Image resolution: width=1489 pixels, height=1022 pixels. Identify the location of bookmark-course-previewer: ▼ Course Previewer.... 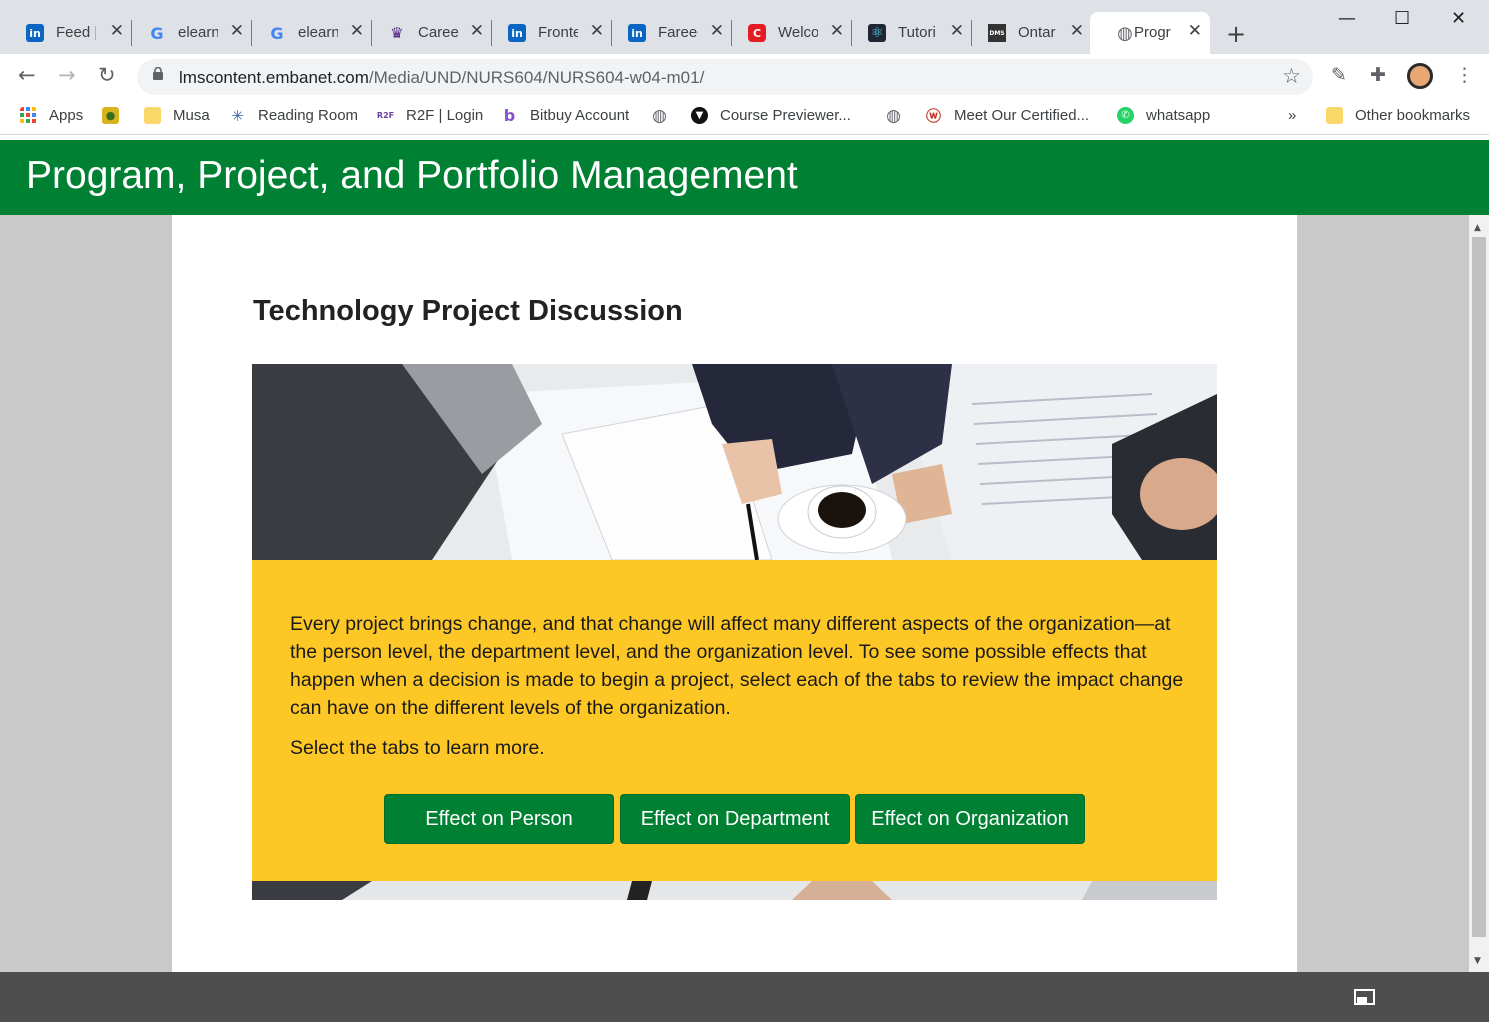
(771, 115).